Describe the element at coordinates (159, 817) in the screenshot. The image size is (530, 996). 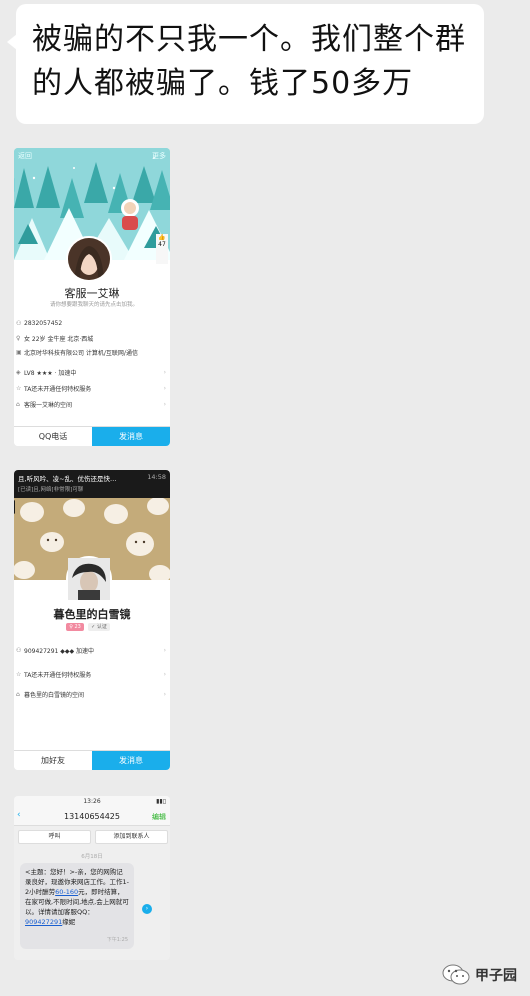
I see `edit-button: 编辑` at that location.